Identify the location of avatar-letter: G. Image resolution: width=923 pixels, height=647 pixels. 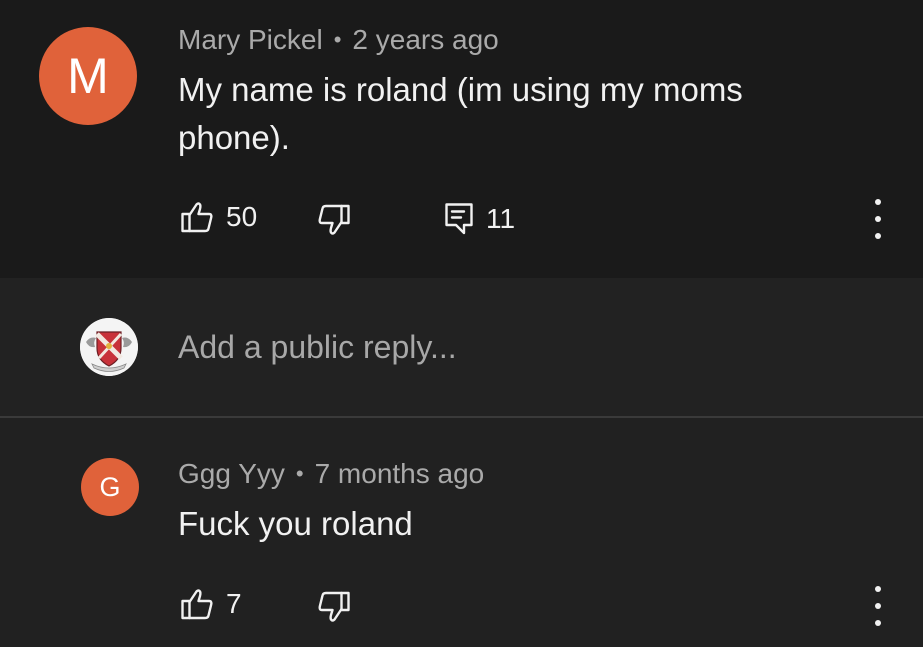
(110, 486).